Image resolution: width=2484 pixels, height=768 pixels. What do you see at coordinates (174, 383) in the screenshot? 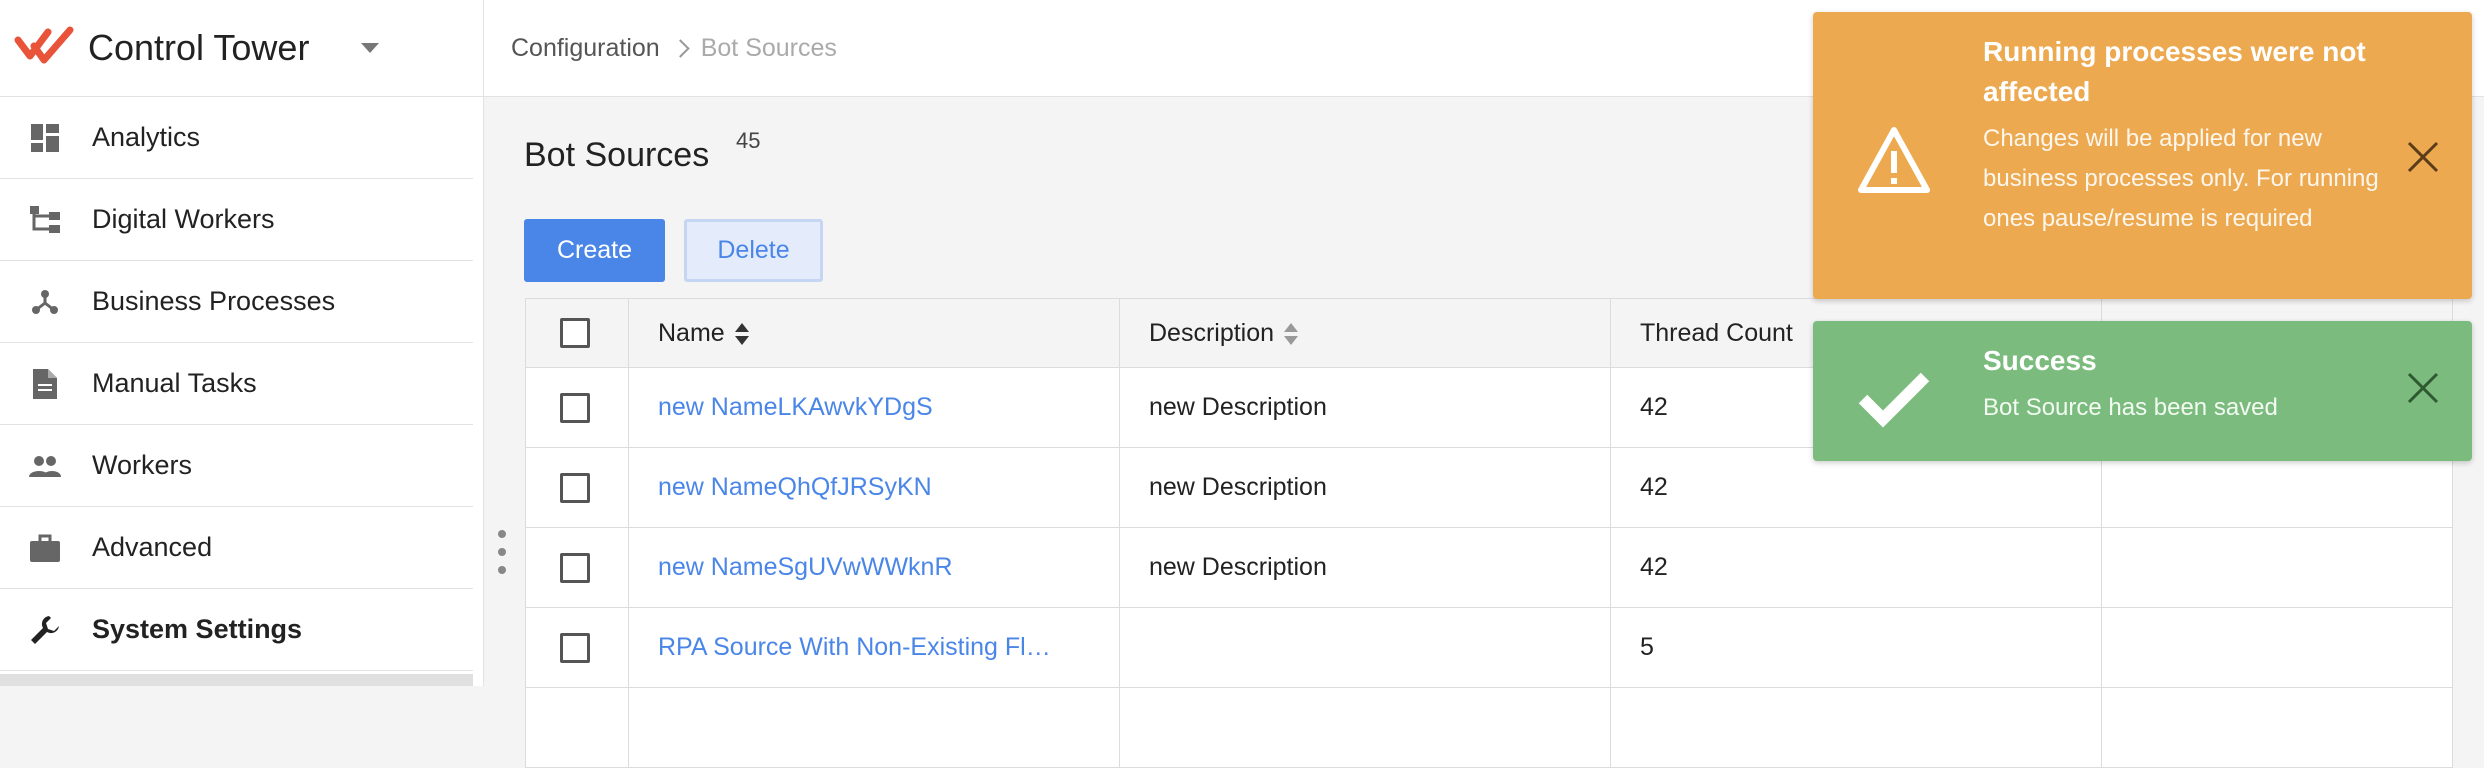
I see `sidebar-item-label: Manual Tasks` at bounding box center [174, 383].